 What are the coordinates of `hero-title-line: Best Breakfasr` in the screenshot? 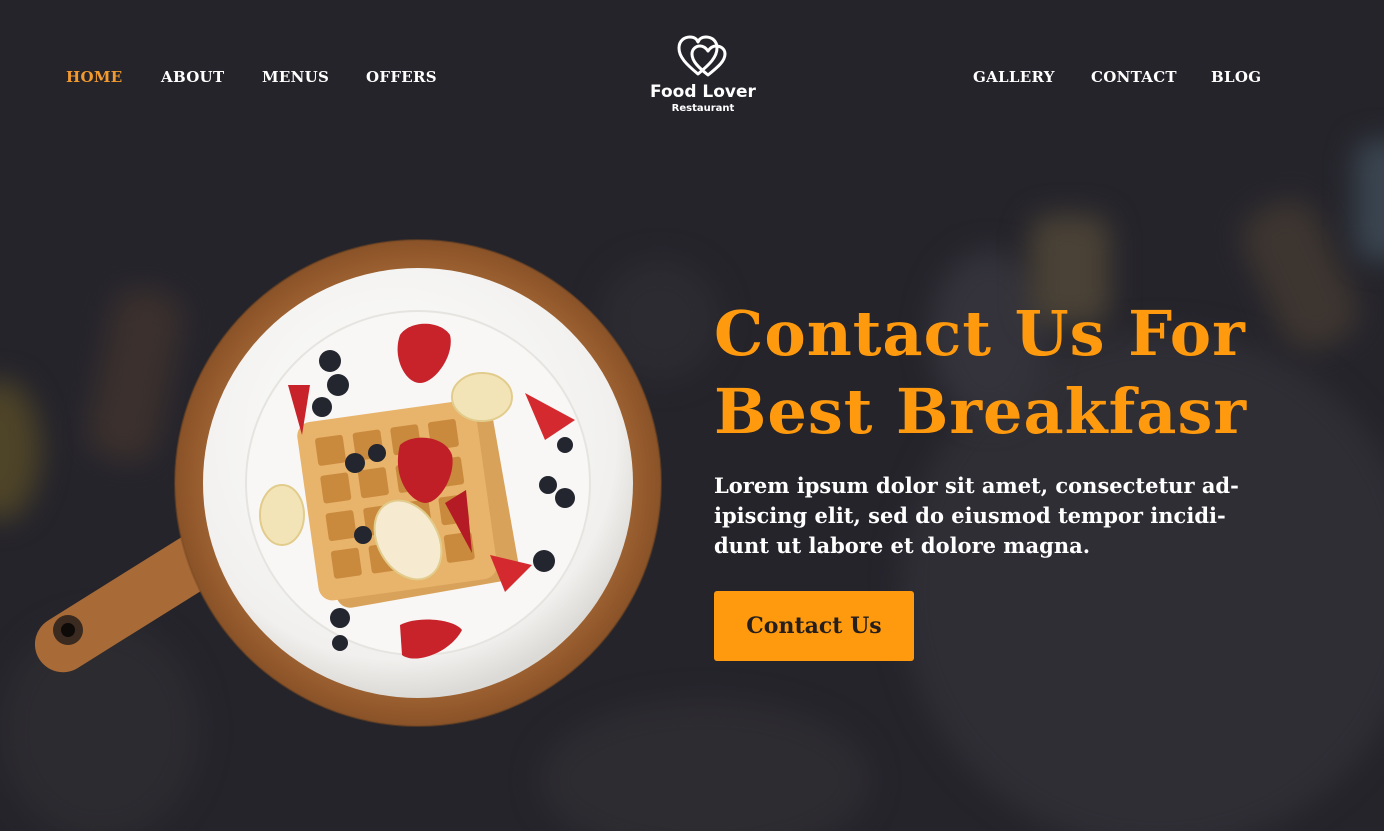 It's located at (981, 411).